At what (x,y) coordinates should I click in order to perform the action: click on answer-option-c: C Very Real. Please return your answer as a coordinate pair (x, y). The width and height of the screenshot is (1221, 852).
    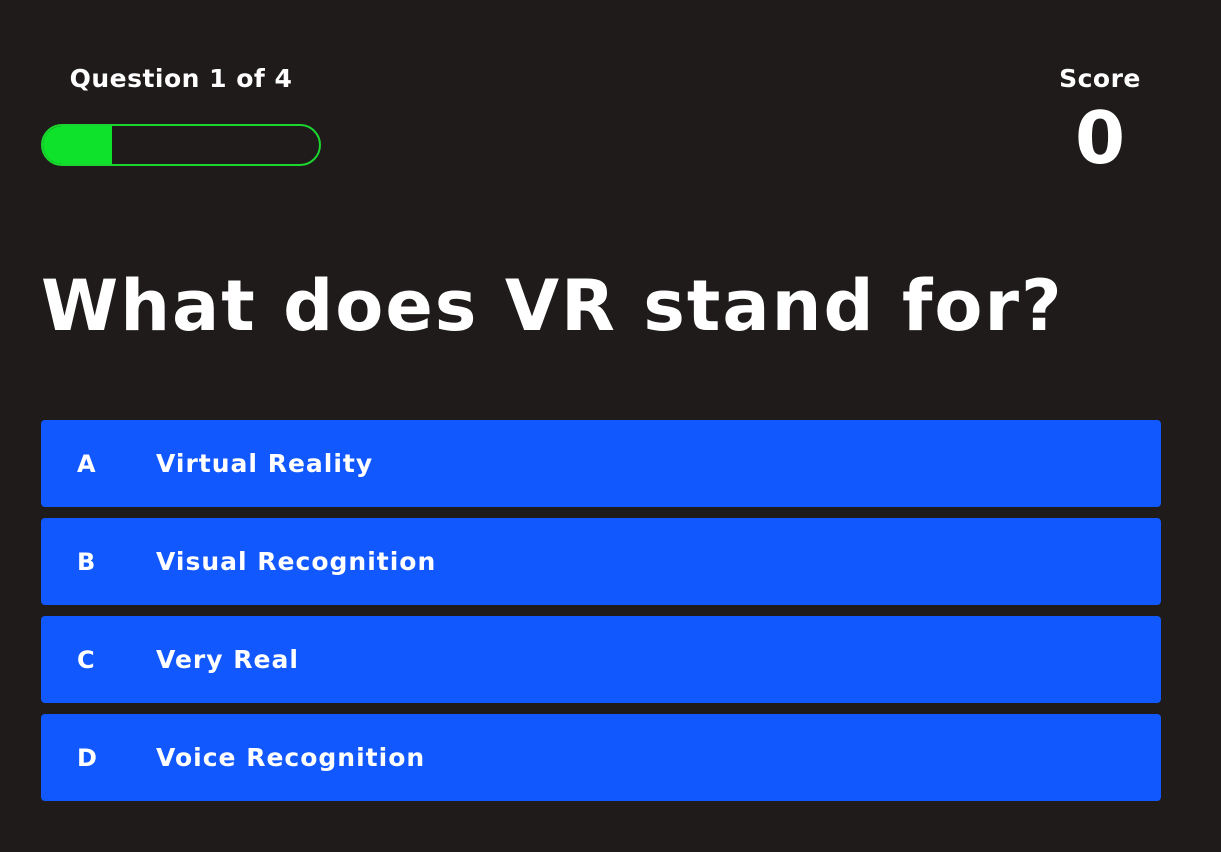
    Looking at the image, I should click on (601, 659).